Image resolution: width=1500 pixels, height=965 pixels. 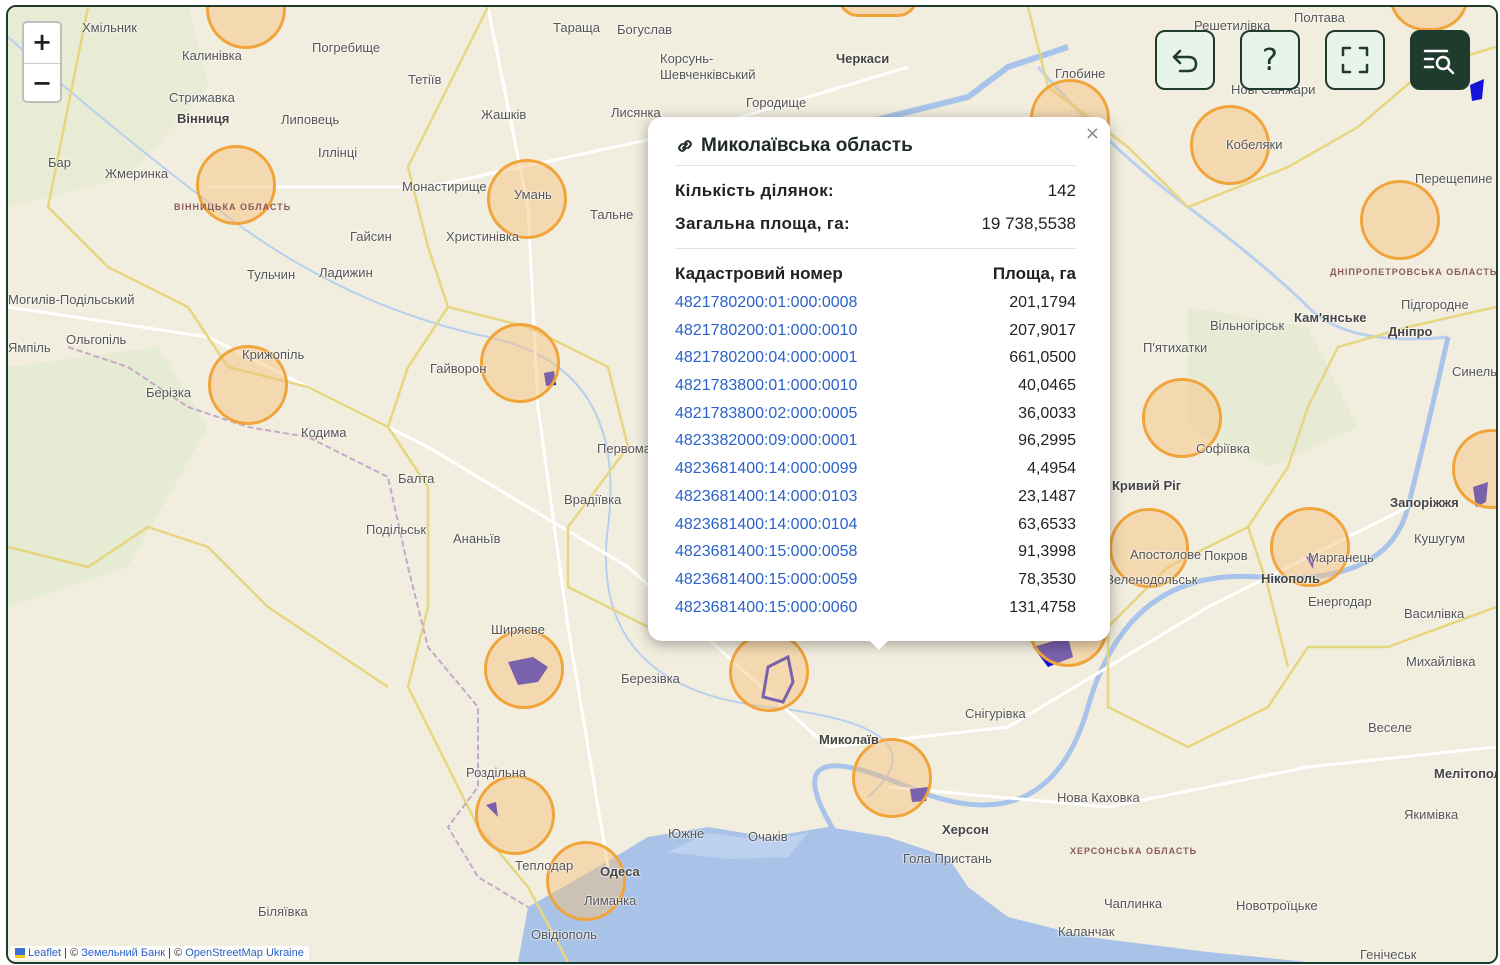 What do you see at coordinates (766, 525) in the screenshot?
I see `cadastral-link: 4823681400:14:000:0104` at bounding box center [766, 525].